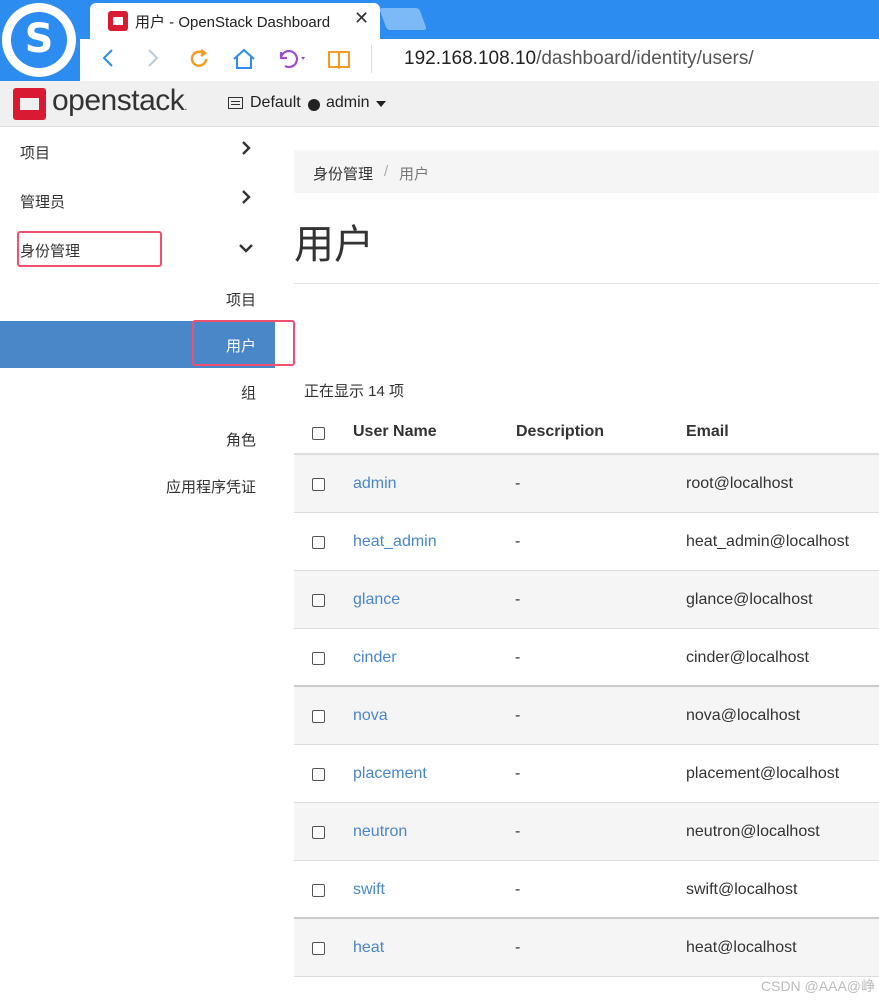 The image size is (879, 1001). Describe the element at coordinates (586, 832) in the screenshot. I see `table-row: neutron - neutron@localhost` at that location.